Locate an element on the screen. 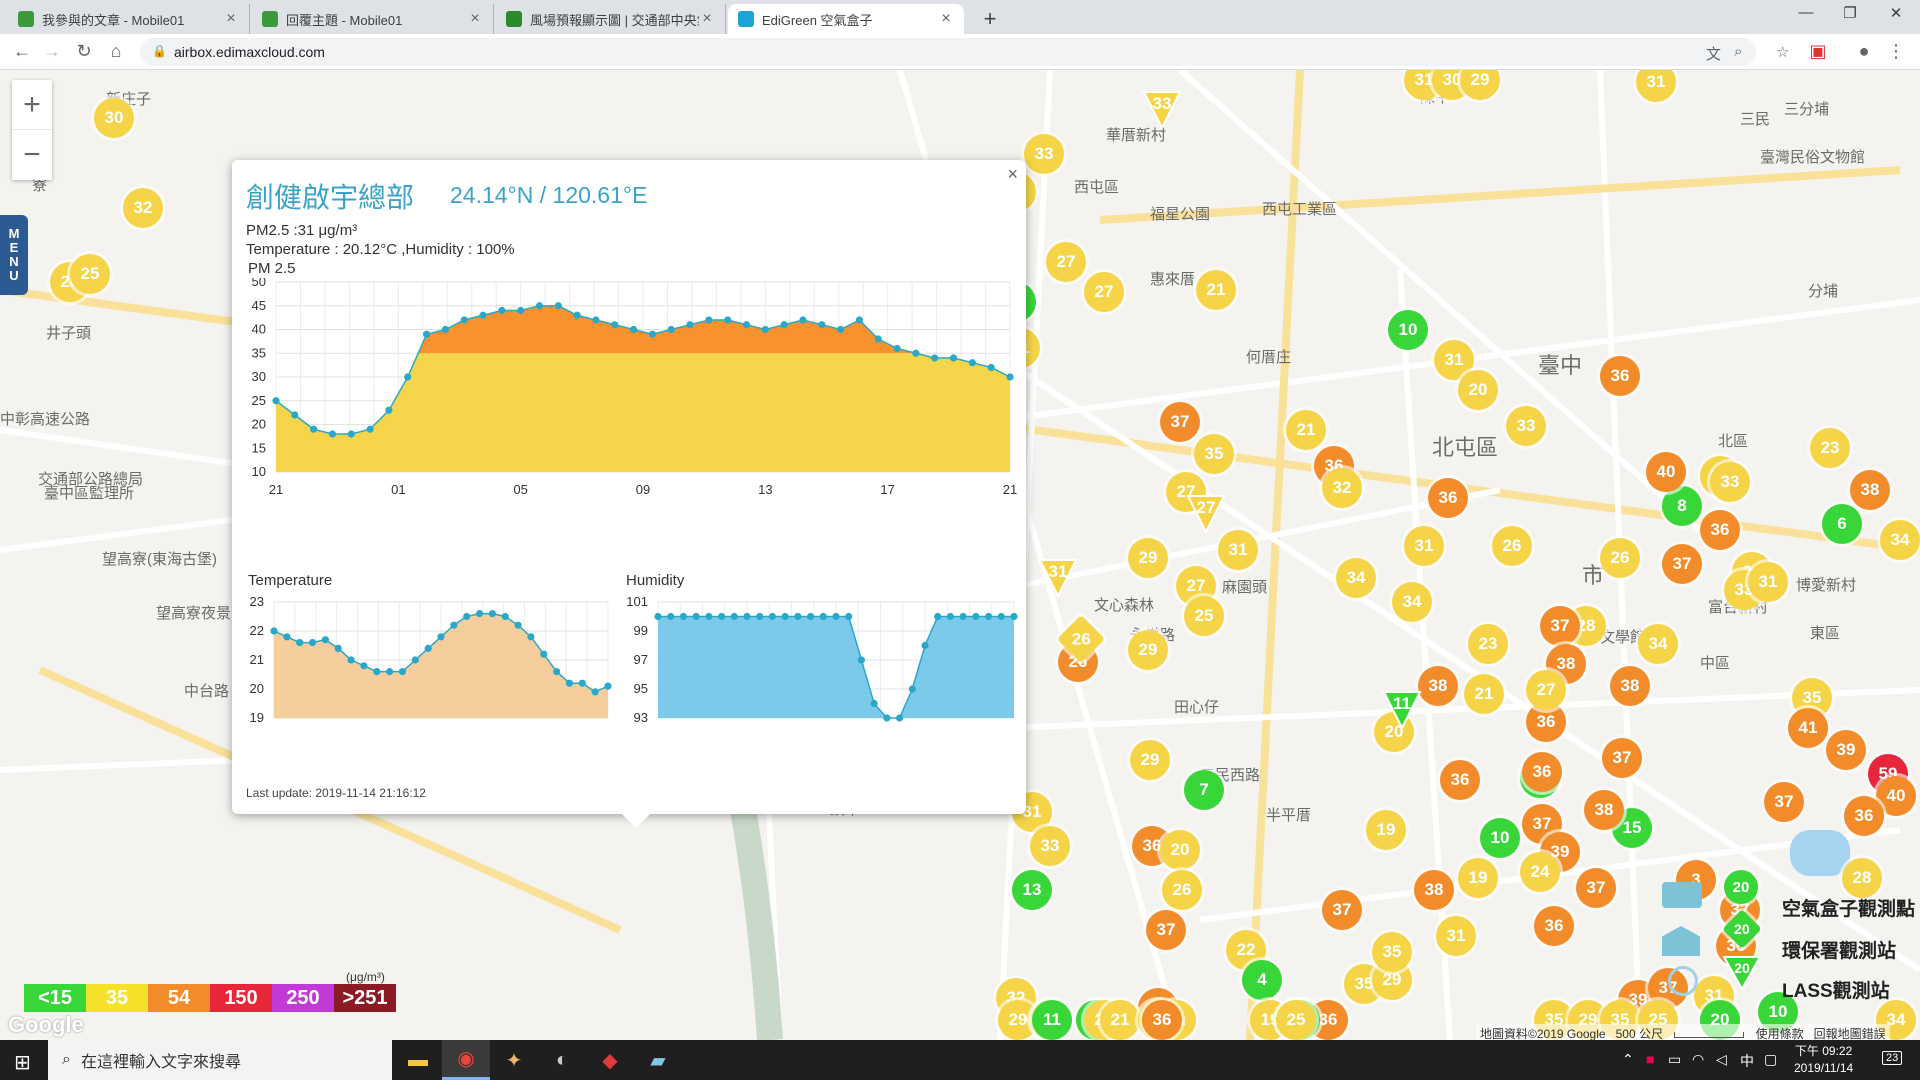 This screenshot has width=1920, height=1080. station-marker: 8 is located at coordinates (1682, 506).